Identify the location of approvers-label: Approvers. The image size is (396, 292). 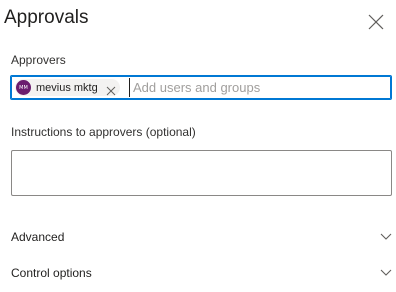
(38, 60).